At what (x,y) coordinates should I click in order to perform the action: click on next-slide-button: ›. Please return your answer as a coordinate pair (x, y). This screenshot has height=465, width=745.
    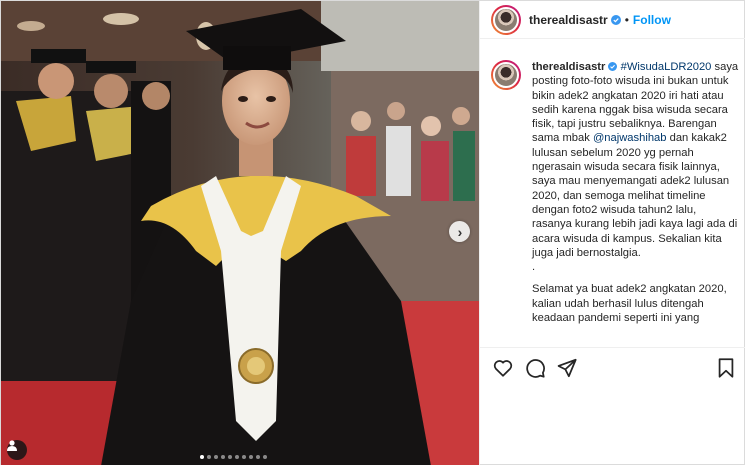
    Looking at the image, I should click on (459, 231).